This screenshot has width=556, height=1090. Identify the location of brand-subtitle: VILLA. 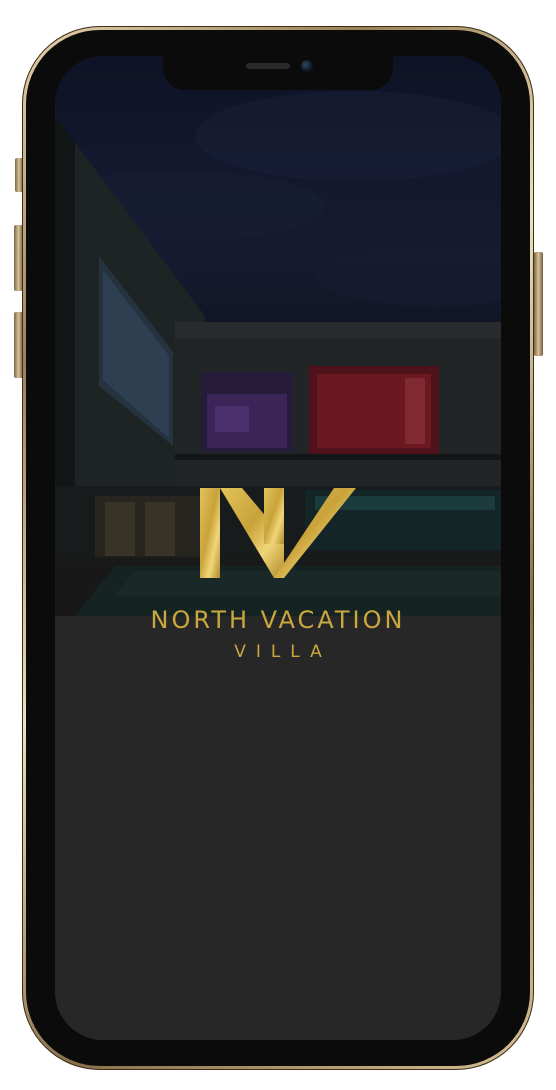
(283, 652).